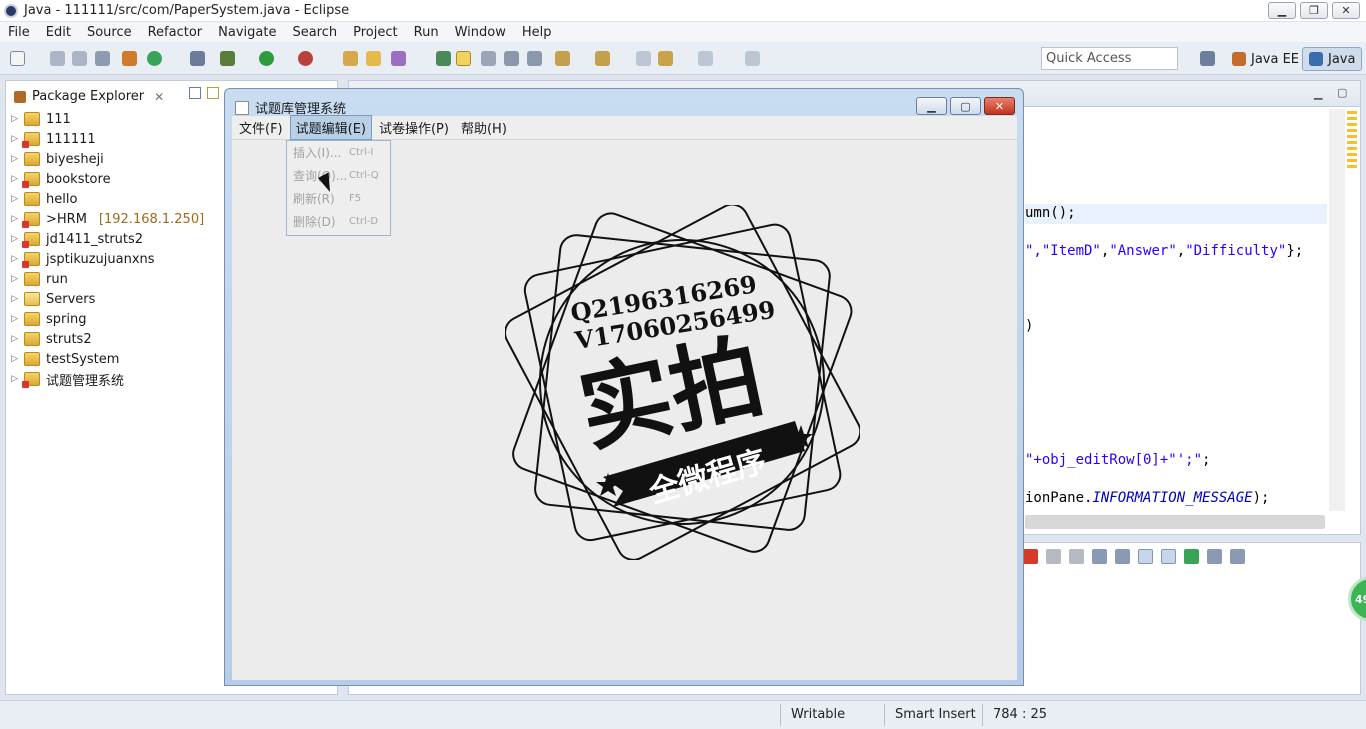 This screenshot has height=729, width=1366. I want to click on status-writable: Writable, so click(818, 714).